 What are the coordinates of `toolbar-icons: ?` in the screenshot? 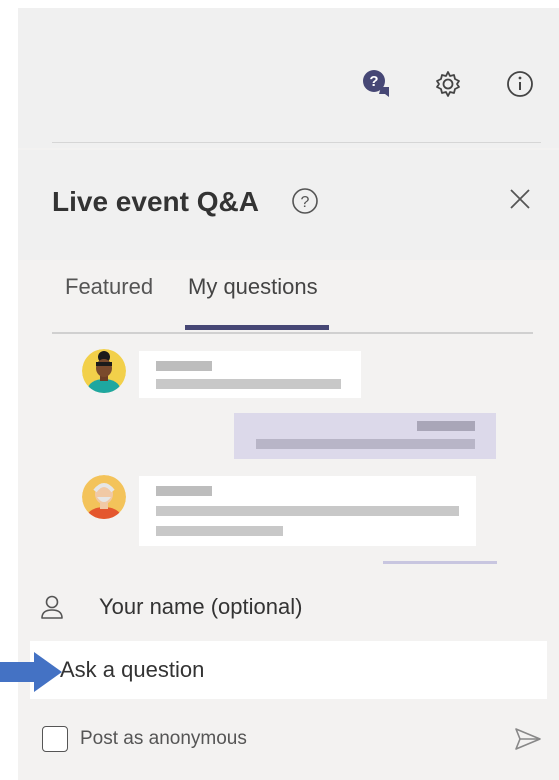 It's located at (448, 84).